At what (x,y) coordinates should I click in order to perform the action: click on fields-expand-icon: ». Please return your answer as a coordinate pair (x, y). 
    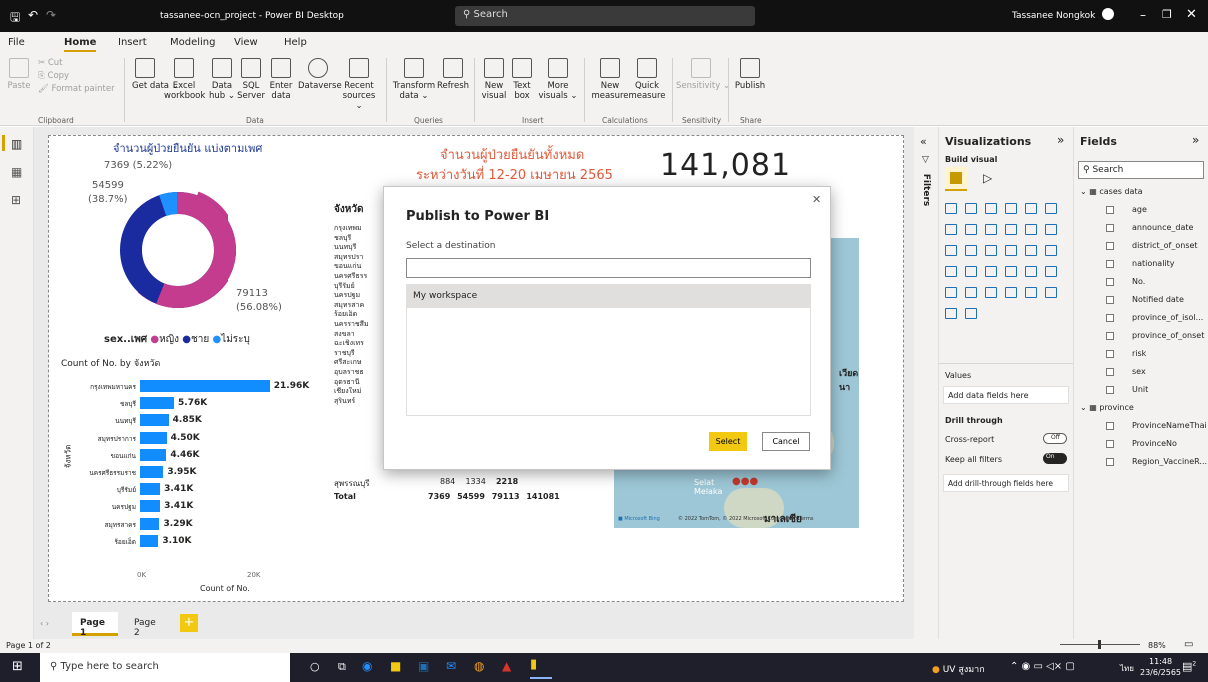
    Looking at the image, I should click on (1195, 140).